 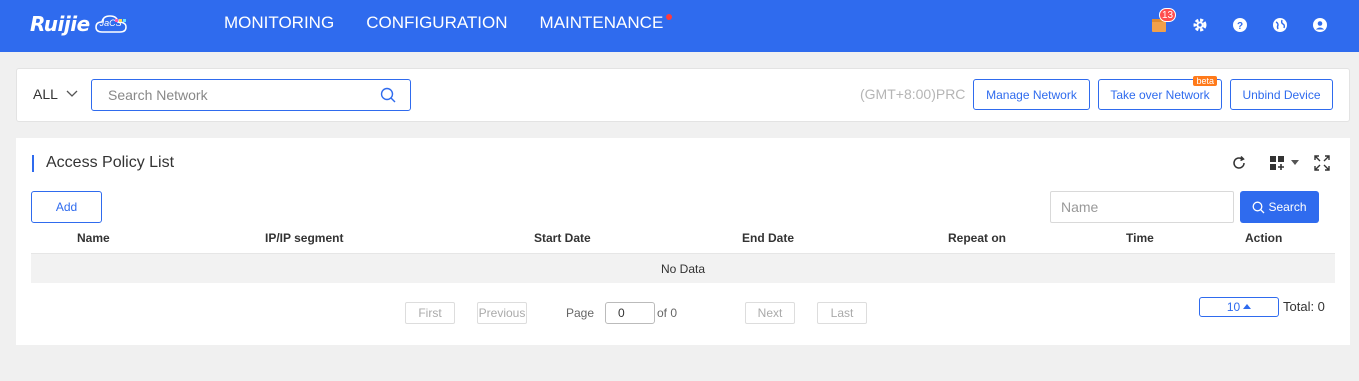 I want to click on ruijie-logo: Ruijie JaCS, so click(x=79, y=24).